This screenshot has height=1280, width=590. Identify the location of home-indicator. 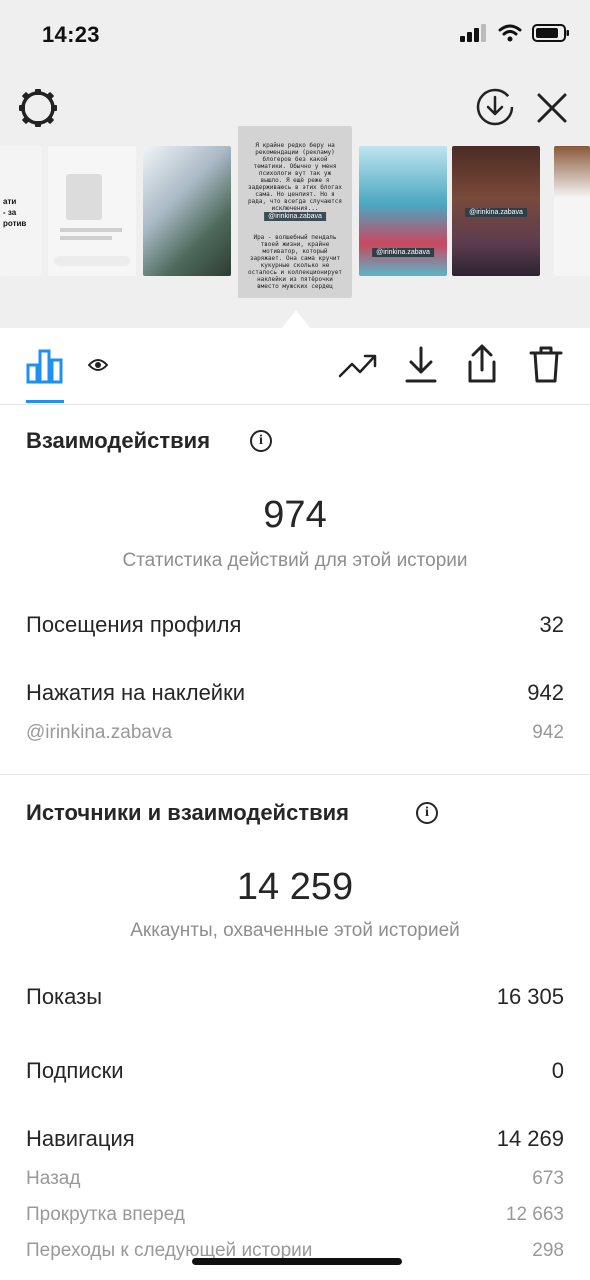
(297, 1261).